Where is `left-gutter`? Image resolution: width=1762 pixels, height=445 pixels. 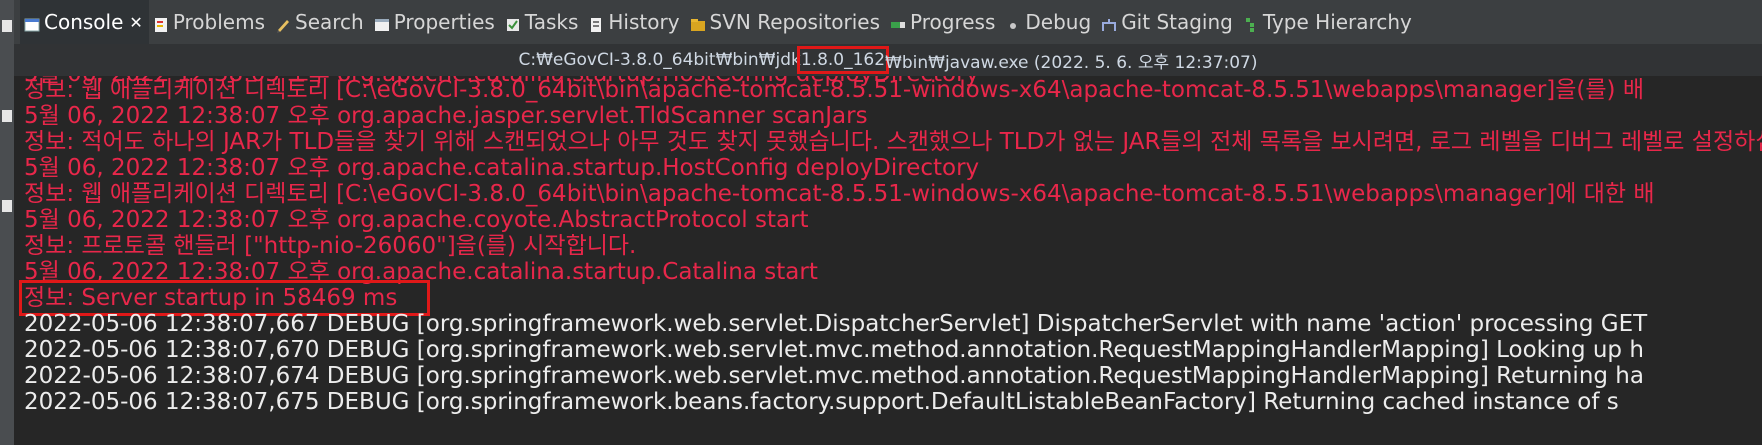 left-gutter is located at coordinates (7, 222).